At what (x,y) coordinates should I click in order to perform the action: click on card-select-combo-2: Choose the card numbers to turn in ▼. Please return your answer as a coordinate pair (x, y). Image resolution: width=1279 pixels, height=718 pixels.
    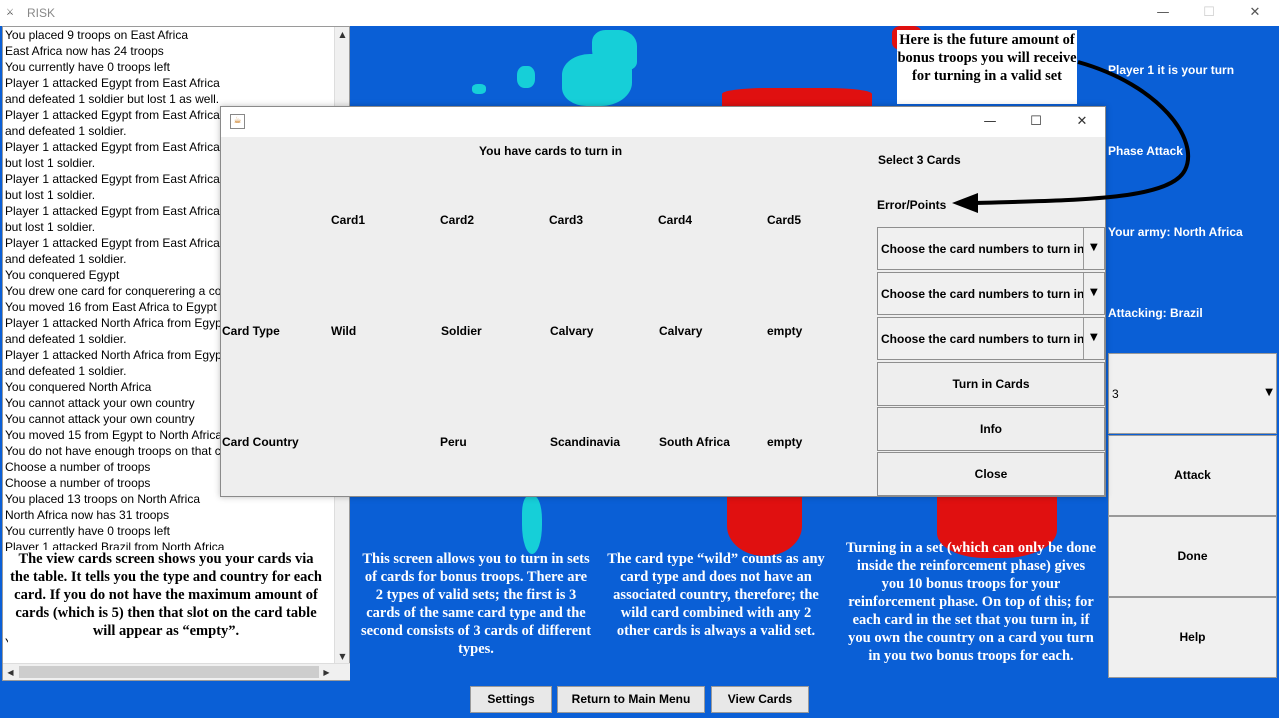
    Looking at the image, I should click on (991, 293).